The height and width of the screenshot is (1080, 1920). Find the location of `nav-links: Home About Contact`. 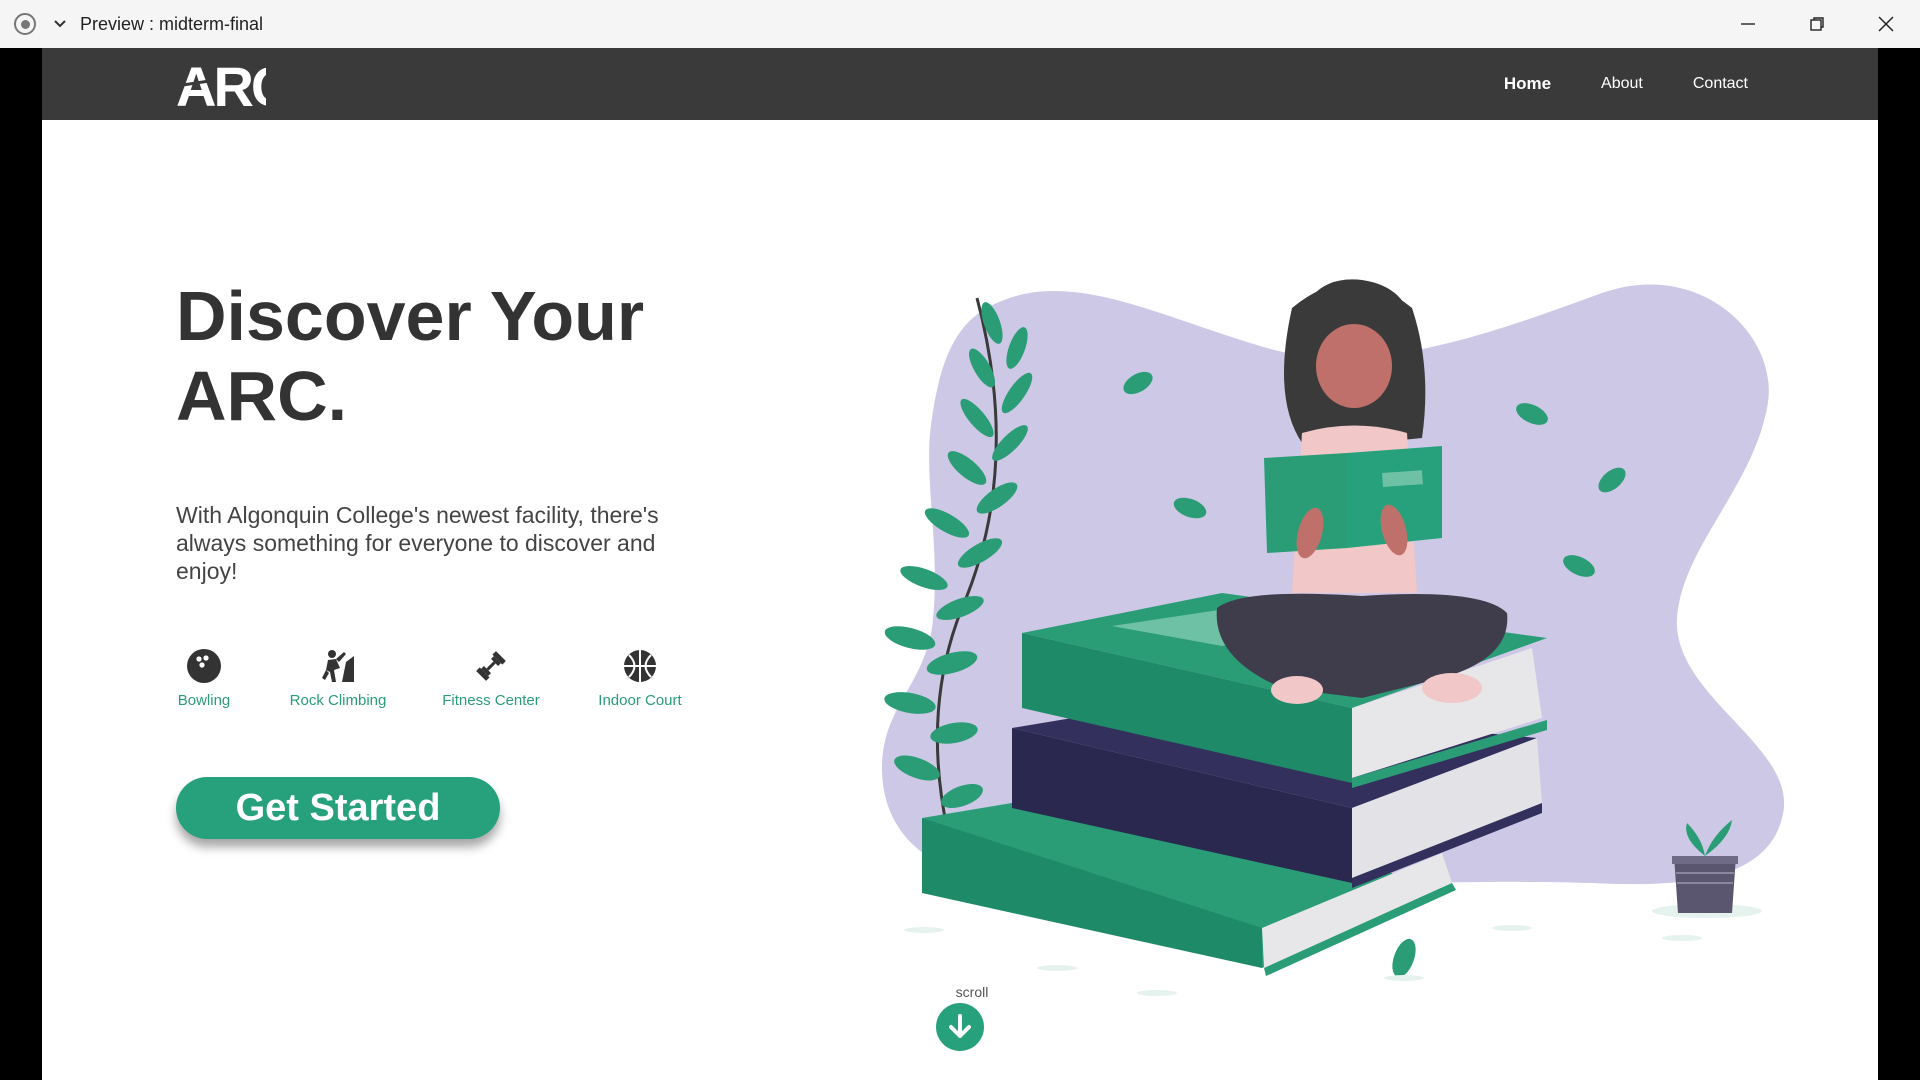

nav-links: Home About Contact is located at coordinates (1626, 84).